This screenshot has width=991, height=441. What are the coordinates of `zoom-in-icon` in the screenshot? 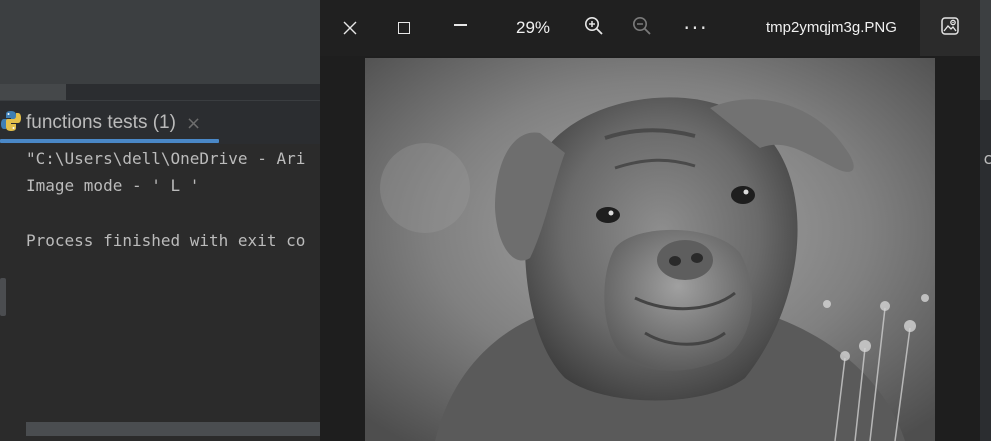 It's located at (594, 28).